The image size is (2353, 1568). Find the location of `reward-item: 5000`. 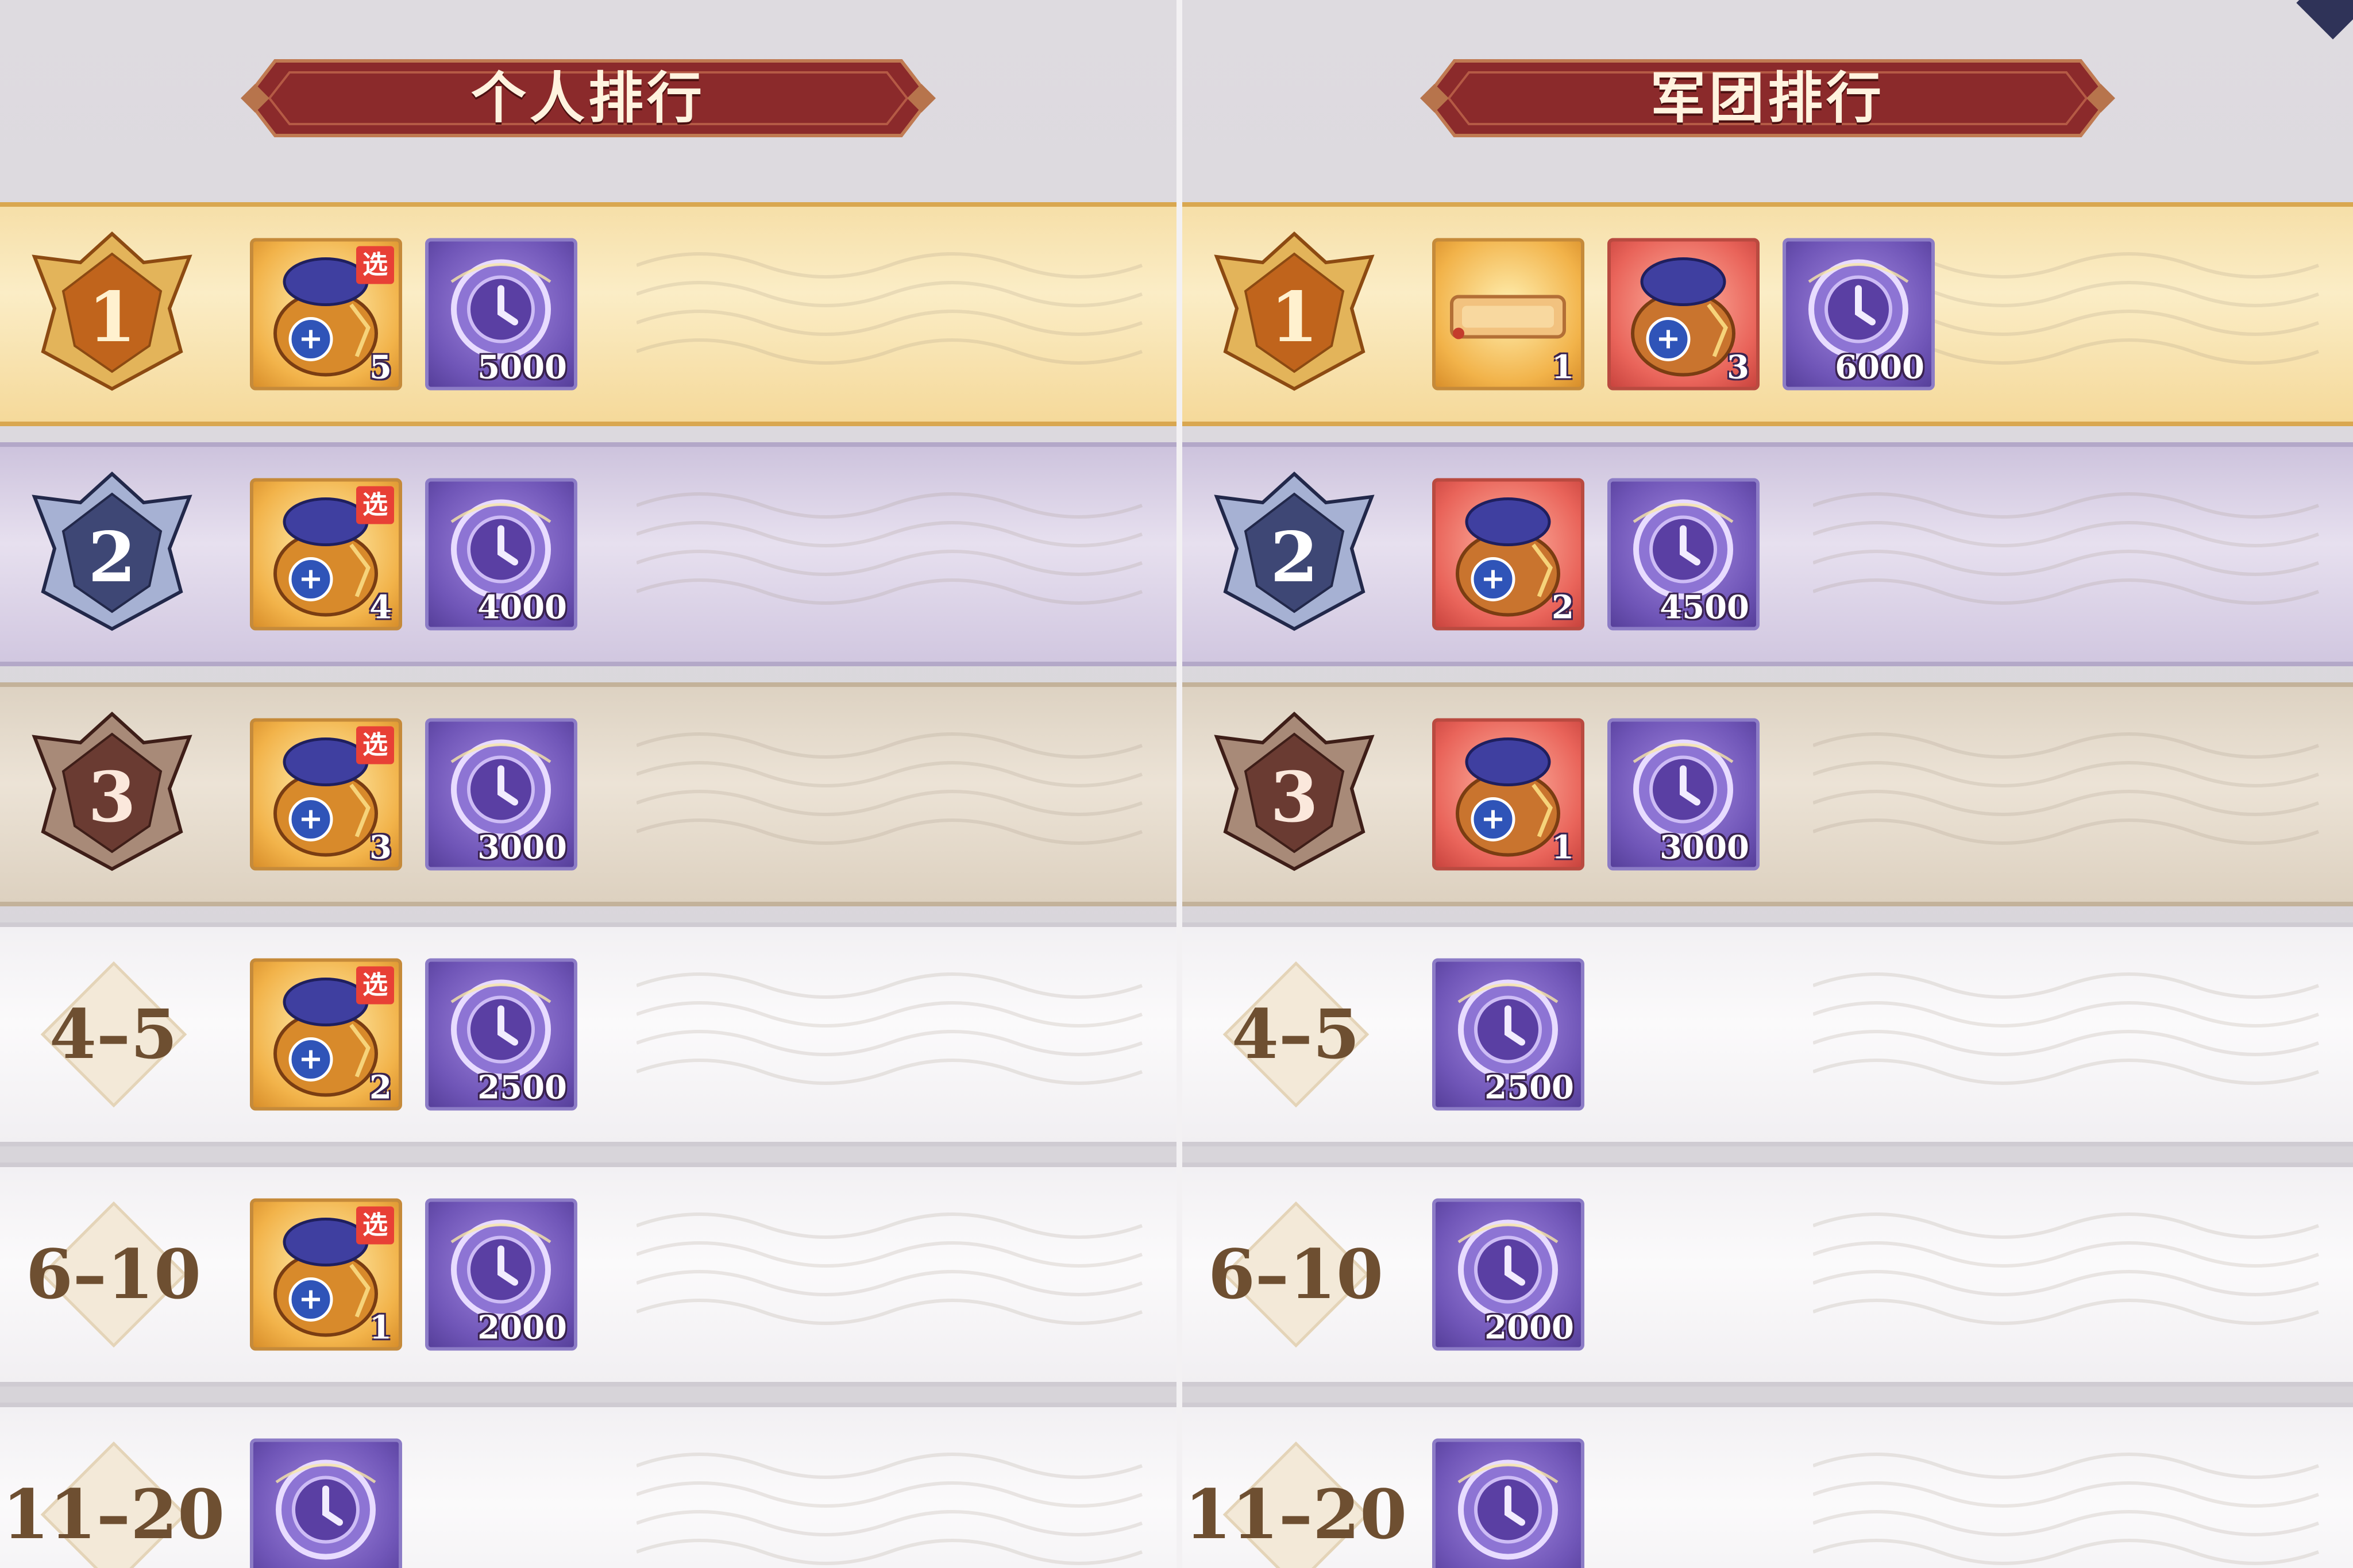

reward-item: 5000 is located at coordinates (501, 314).